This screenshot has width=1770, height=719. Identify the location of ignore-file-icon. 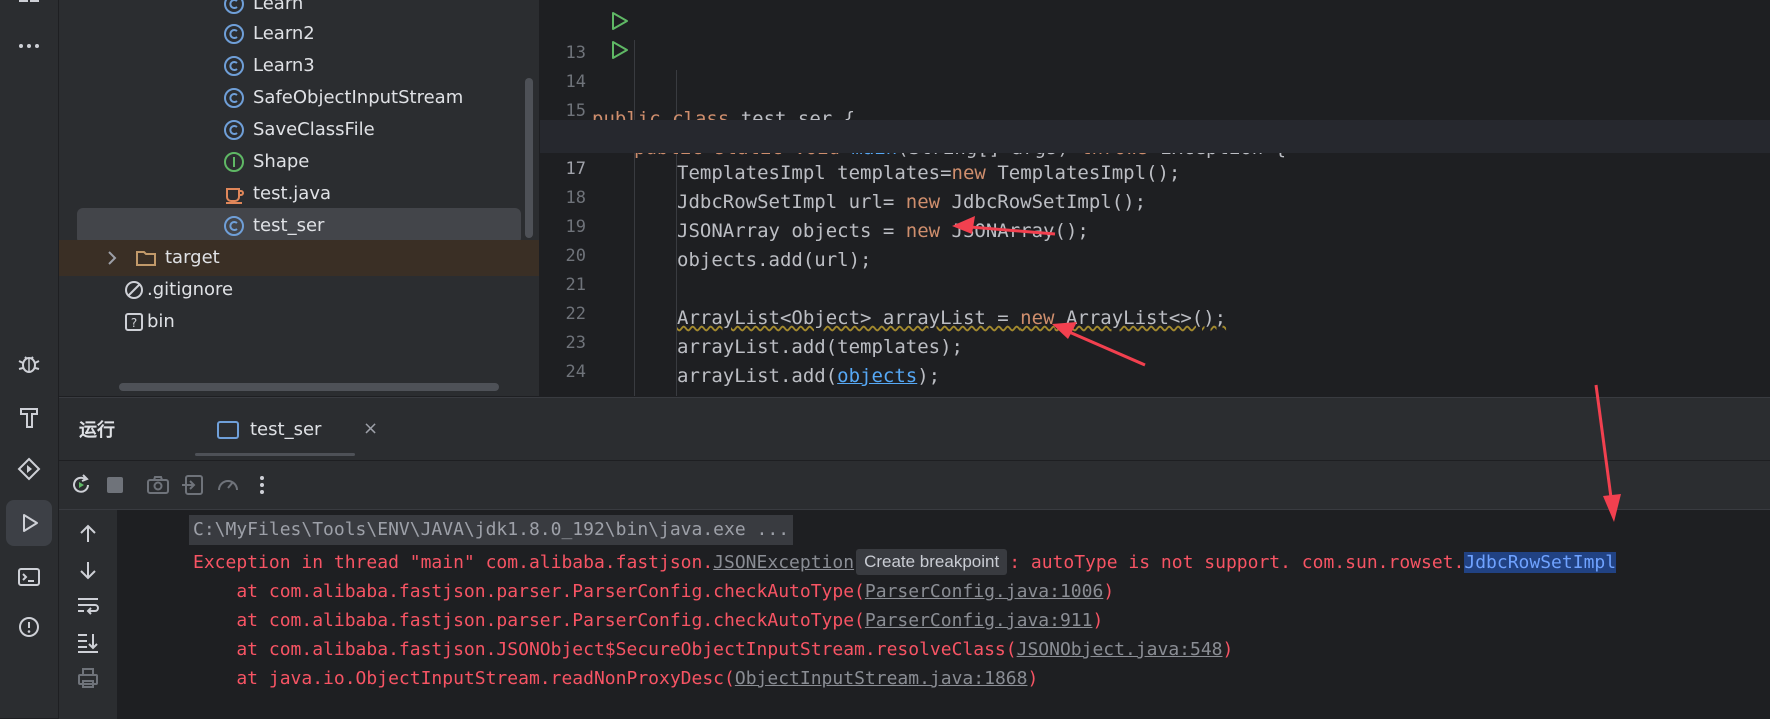
(134, 290).